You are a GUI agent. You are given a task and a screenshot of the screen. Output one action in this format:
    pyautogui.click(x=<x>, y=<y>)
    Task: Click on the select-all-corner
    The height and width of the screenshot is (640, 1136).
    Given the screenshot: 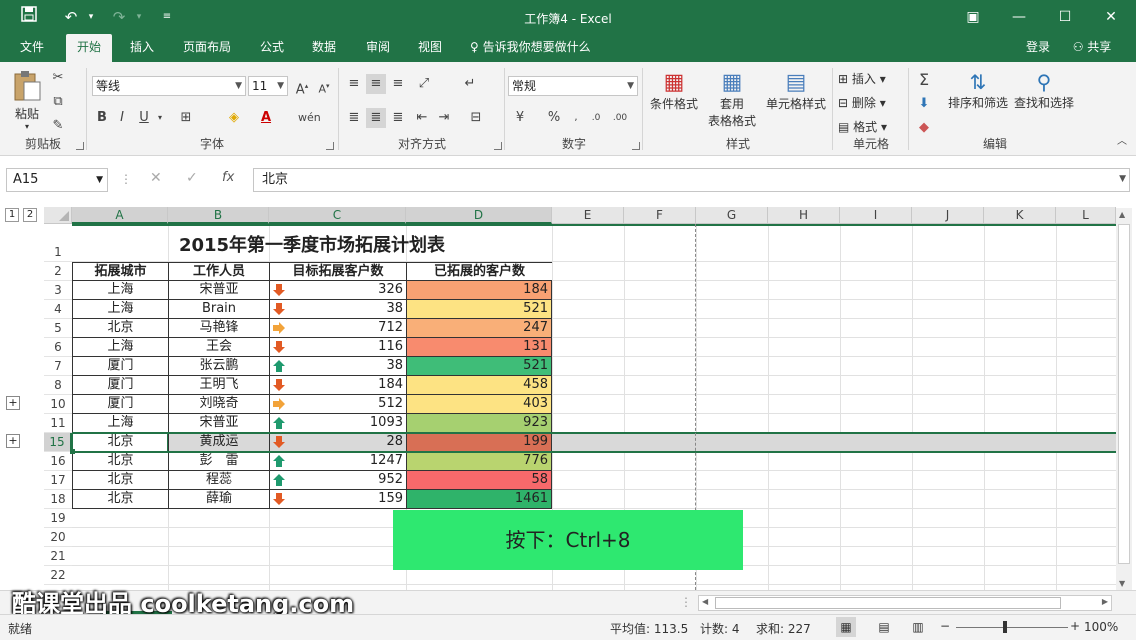 What is the action you would take?
    pyautogui.click(x=58, y=215)
    